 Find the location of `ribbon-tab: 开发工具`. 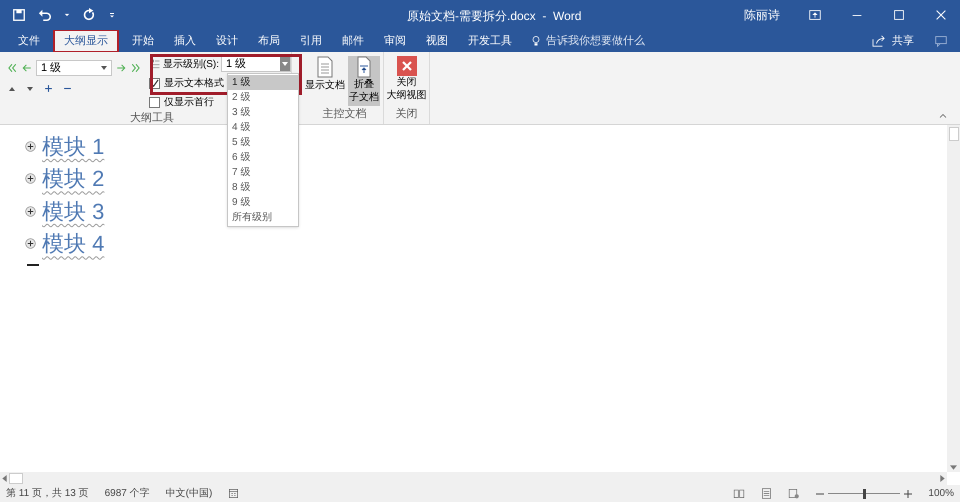

ribbon-tab: 开发工具 is located at coordinates (490, 41).